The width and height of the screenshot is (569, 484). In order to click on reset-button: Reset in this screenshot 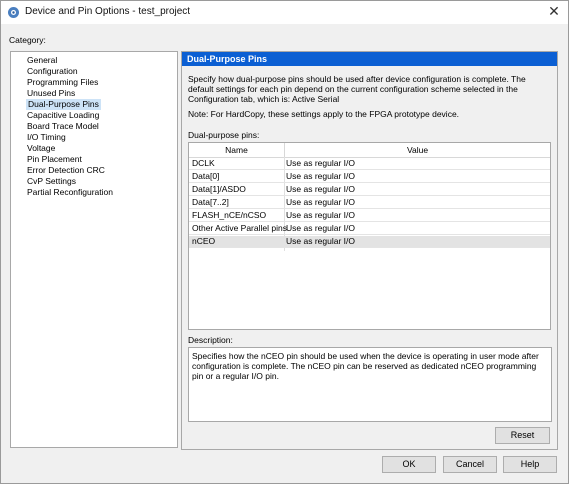, I will do `click(522, 435)`.